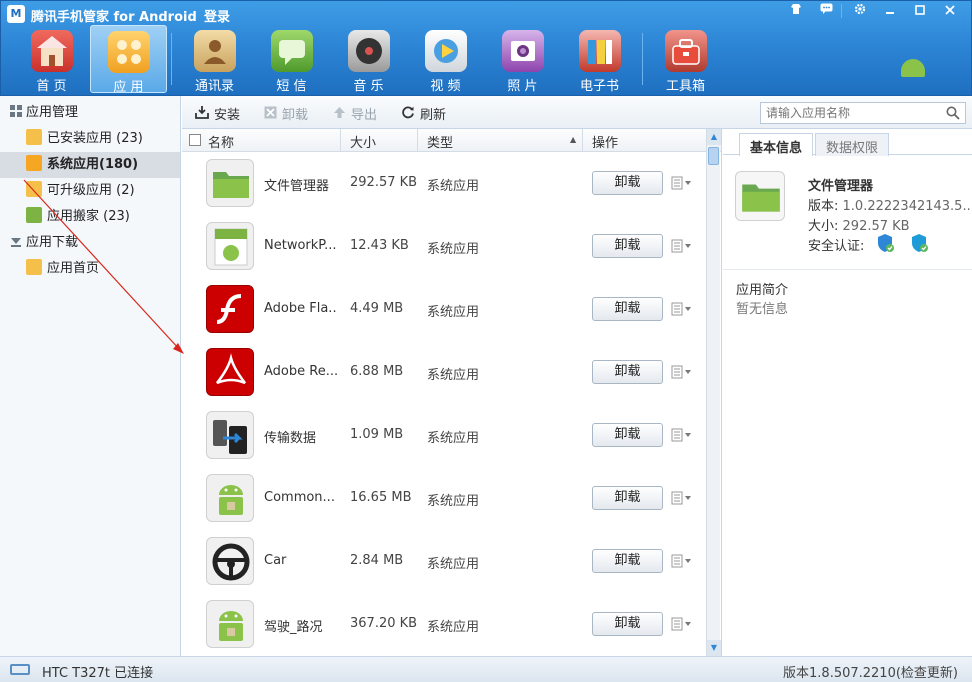 The image size is (972, 682). What do you see at coordinates (451, 372) in the screenshot?
I see `table-row: Adobe Re... 6.88 MB 系统应用 卸载` at bounding box center [451, 372].